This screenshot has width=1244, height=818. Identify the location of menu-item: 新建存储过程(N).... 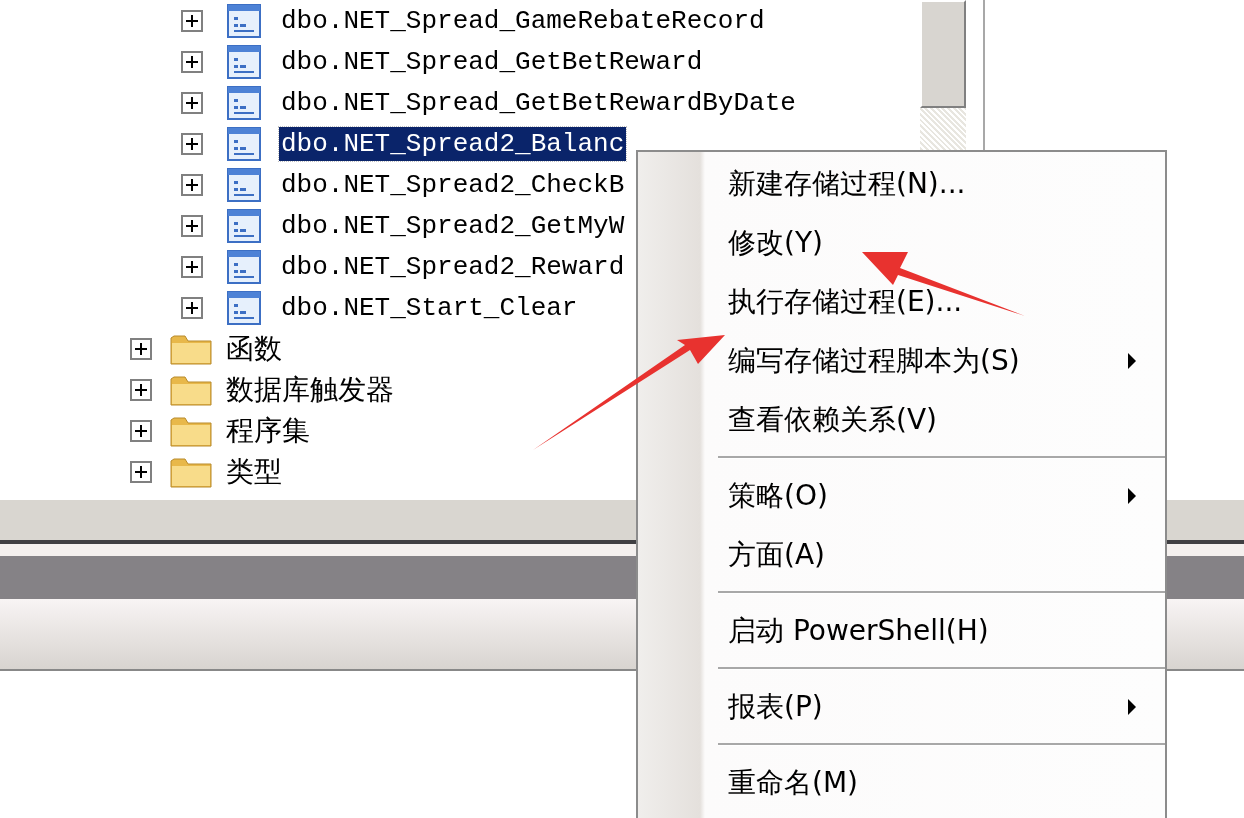
(847, 183).